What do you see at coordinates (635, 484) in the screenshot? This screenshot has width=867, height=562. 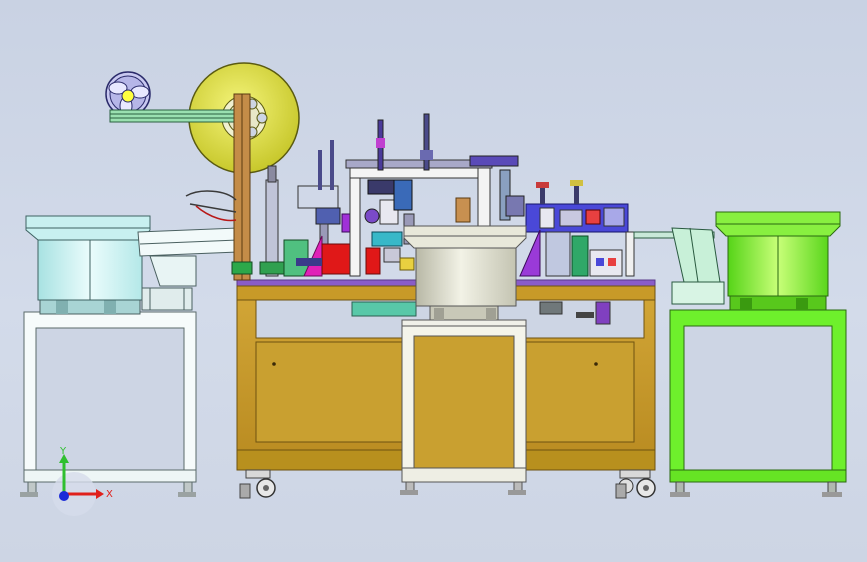 I see `right-caster` at bounding box center [635, 484].